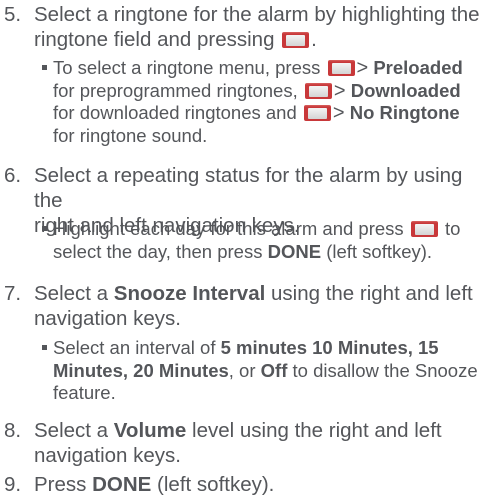  Describe the element at coordinates (452, 228) in the screenshot. I see `bullet-line: to` at that location.